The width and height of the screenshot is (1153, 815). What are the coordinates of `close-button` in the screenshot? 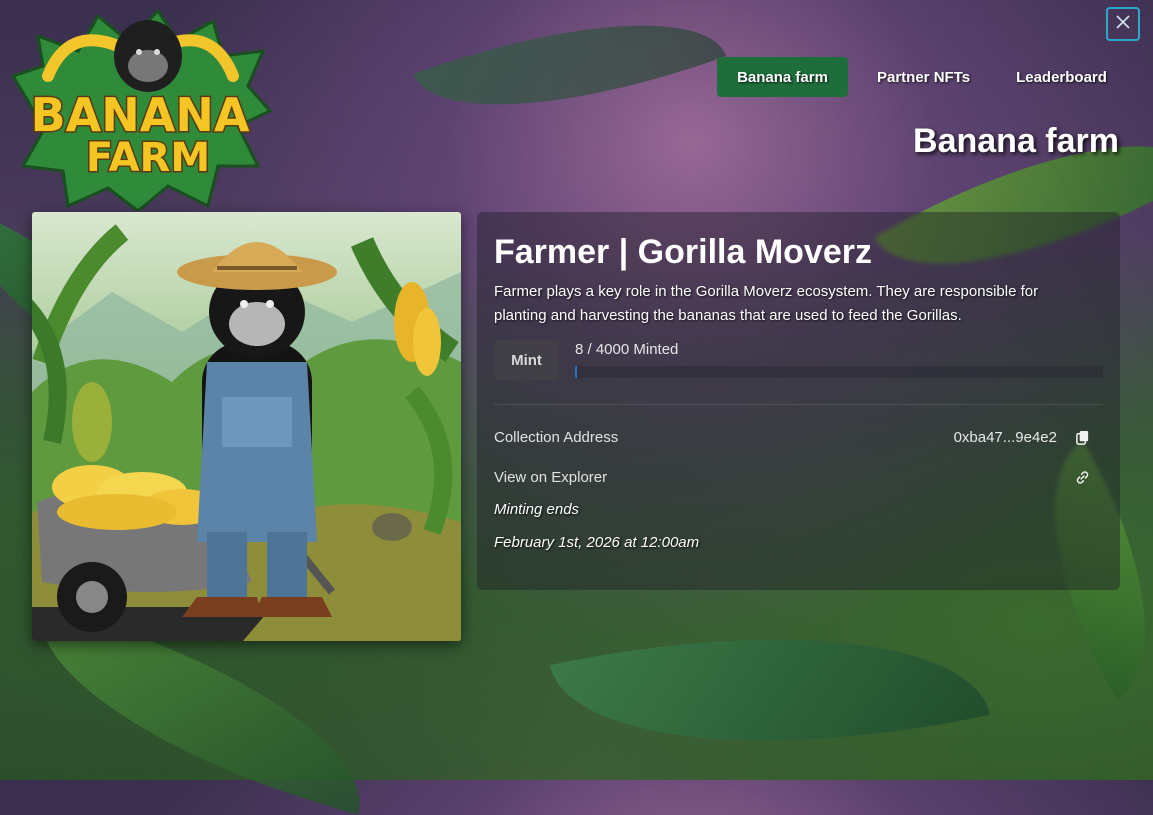 It's located at (1123, 24).